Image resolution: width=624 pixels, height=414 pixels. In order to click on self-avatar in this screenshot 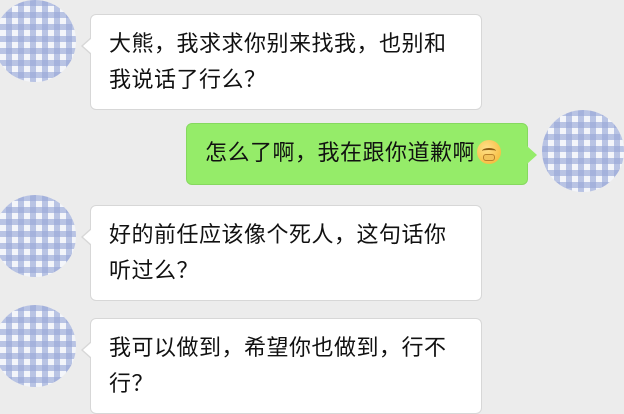, I will do `click(583, 151)`.